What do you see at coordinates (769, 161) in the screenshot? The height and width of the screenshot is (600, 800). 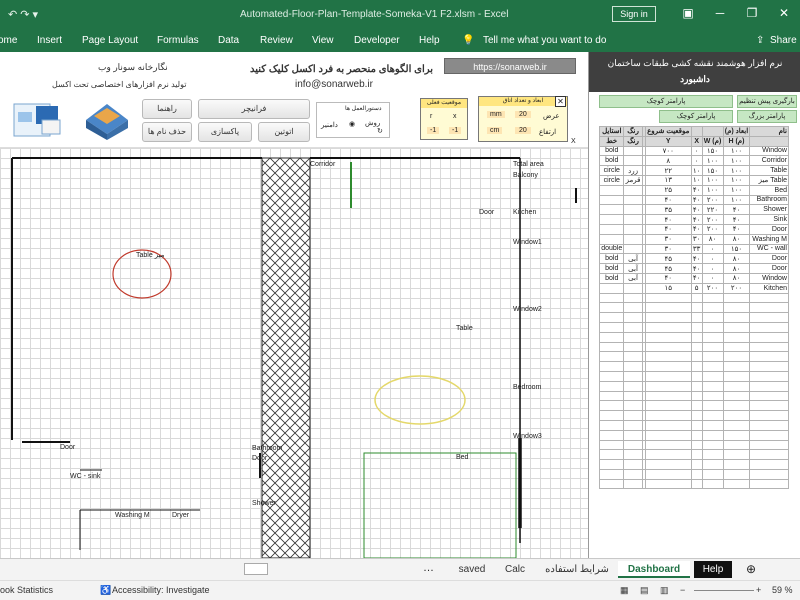 I see `table-cell: Corridor` at bounding box center [769, 161].